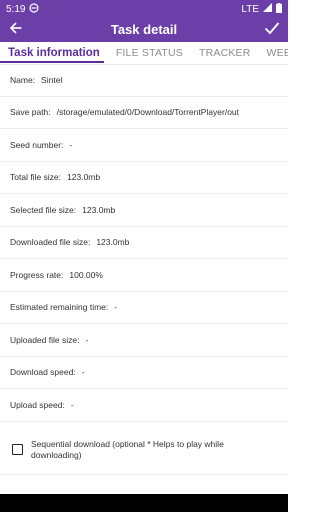 This screenshot has width=320, height=512. What do you see at coordinates (144, 145) in the screenshot?
I see `info-row-seed-number: Seed number: -` at bounding box center [144, 145].